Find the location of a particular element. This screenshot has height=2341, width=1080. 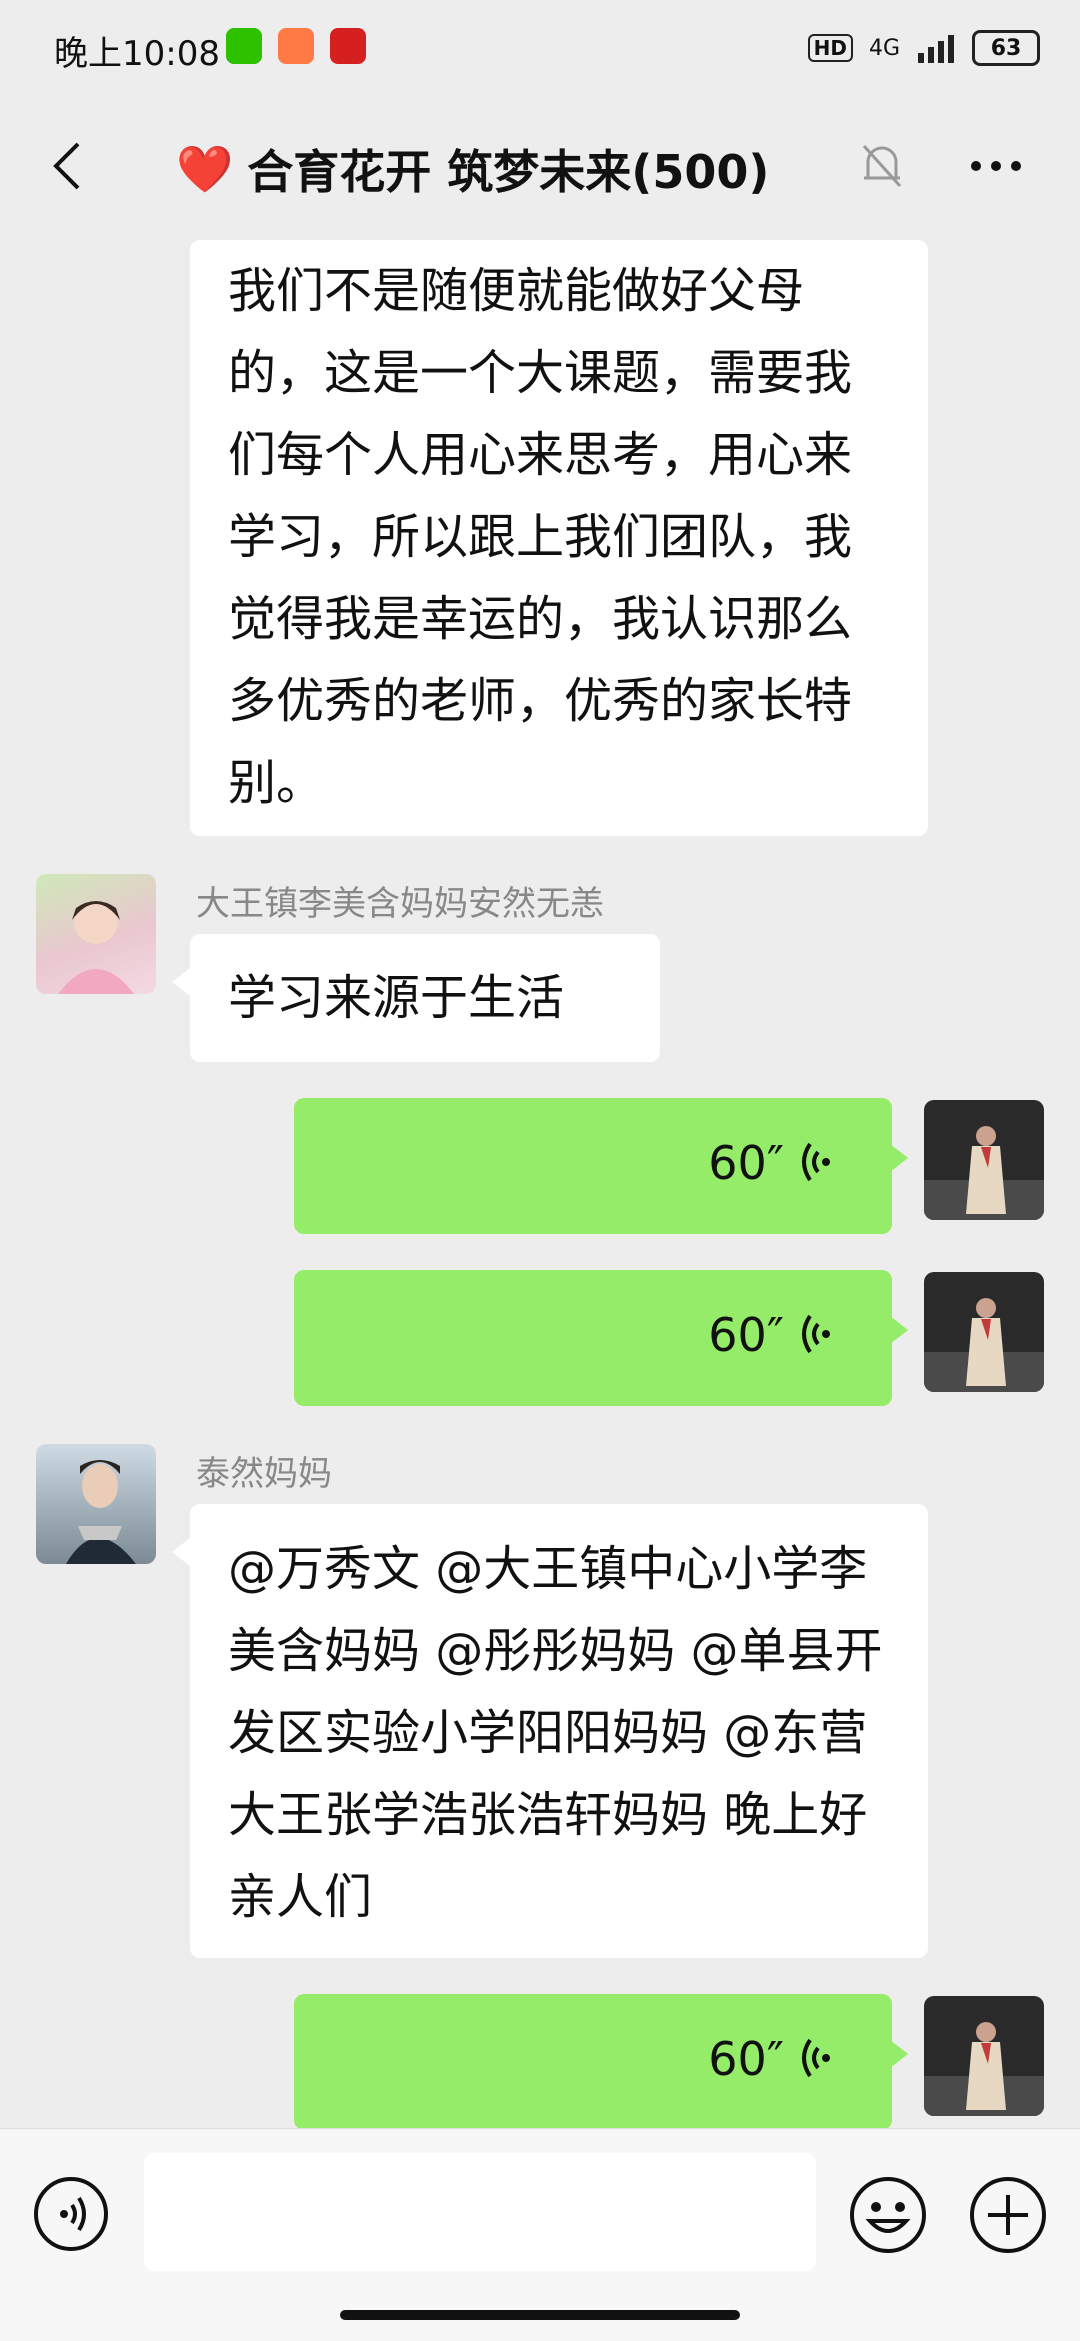

message-text: 学习来源于生活 is located at coordinates (396, 998).